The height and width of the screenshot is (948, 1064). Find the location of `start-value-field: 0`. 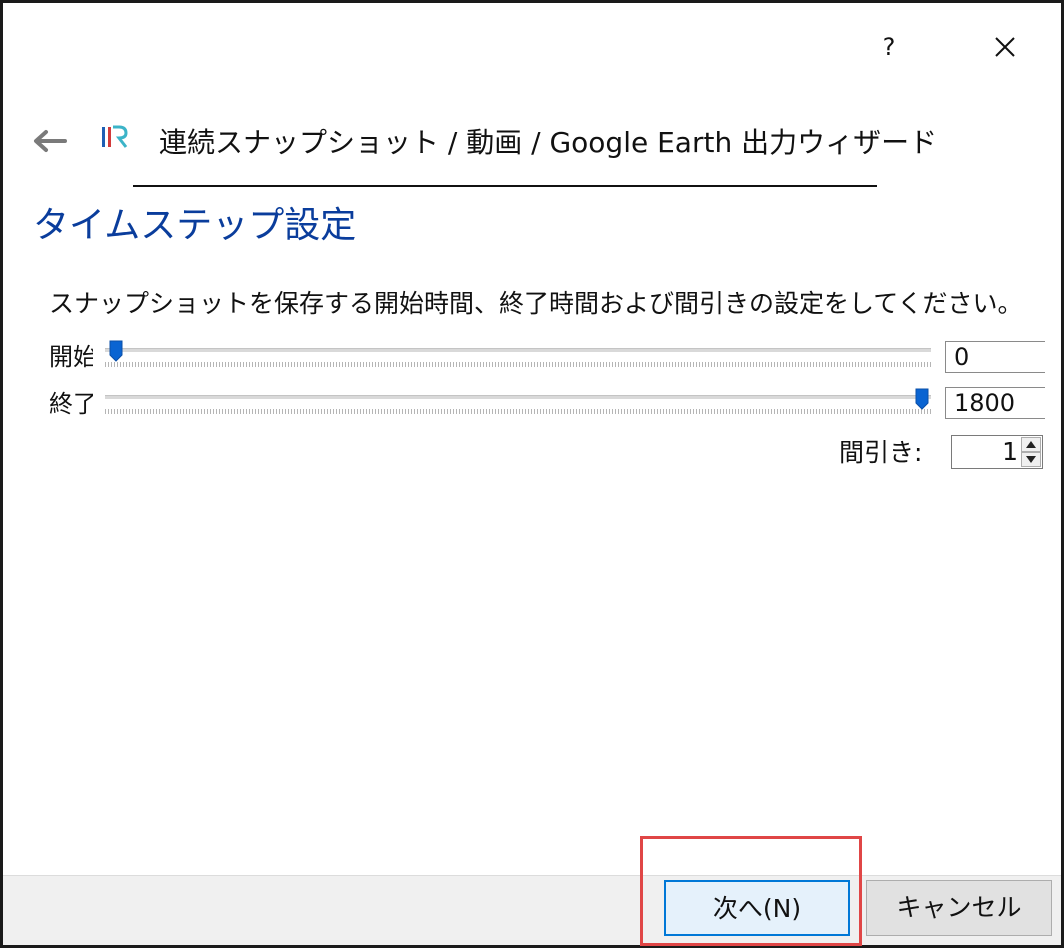

start-value-field: 0 is located at coordinates (995, 357).